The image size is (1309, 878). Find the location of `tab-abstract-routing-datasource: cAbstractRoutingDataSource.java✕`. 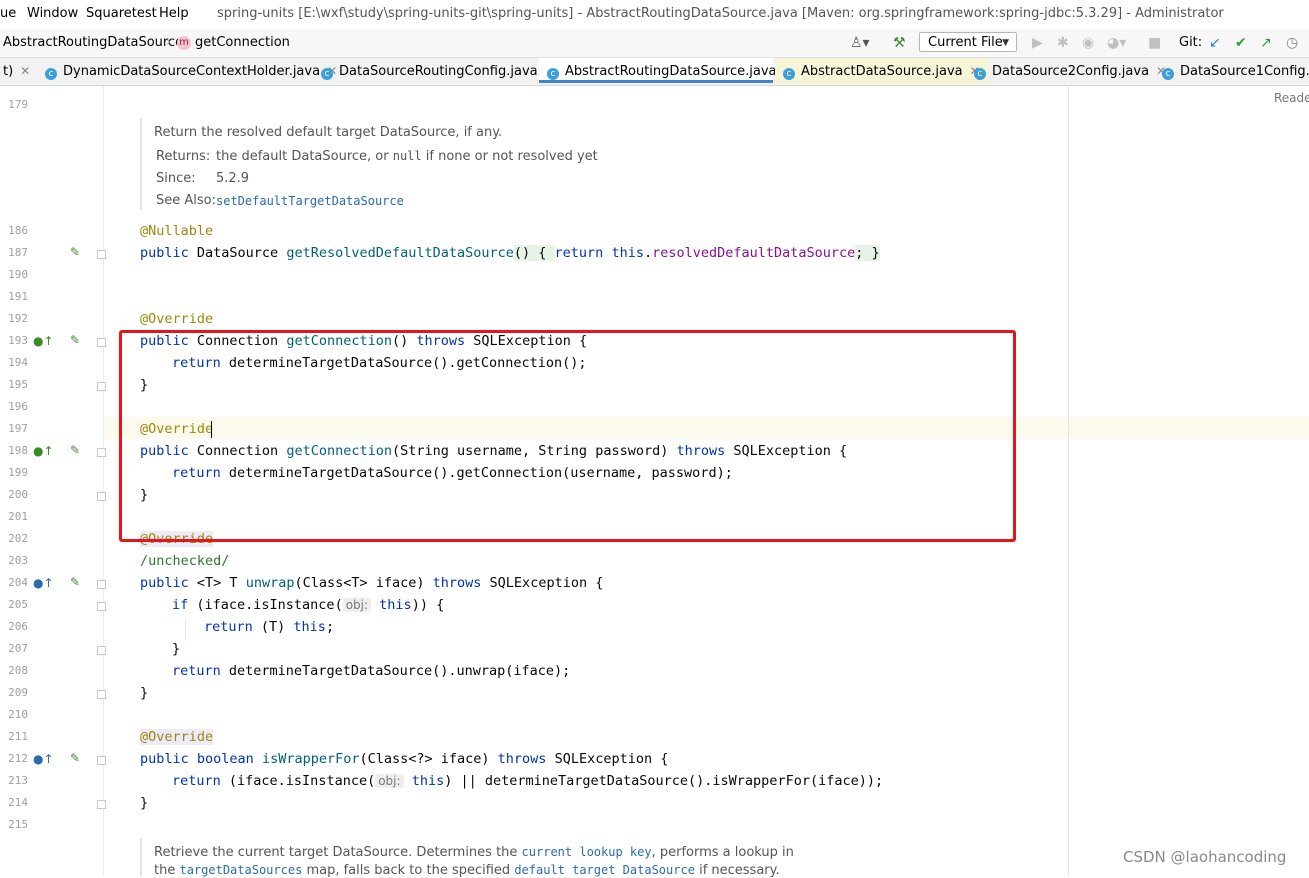

tab-abstract-routing-datasource: cAbstractRoutingDataSource.java✕ is located at coordinates (666, 70).